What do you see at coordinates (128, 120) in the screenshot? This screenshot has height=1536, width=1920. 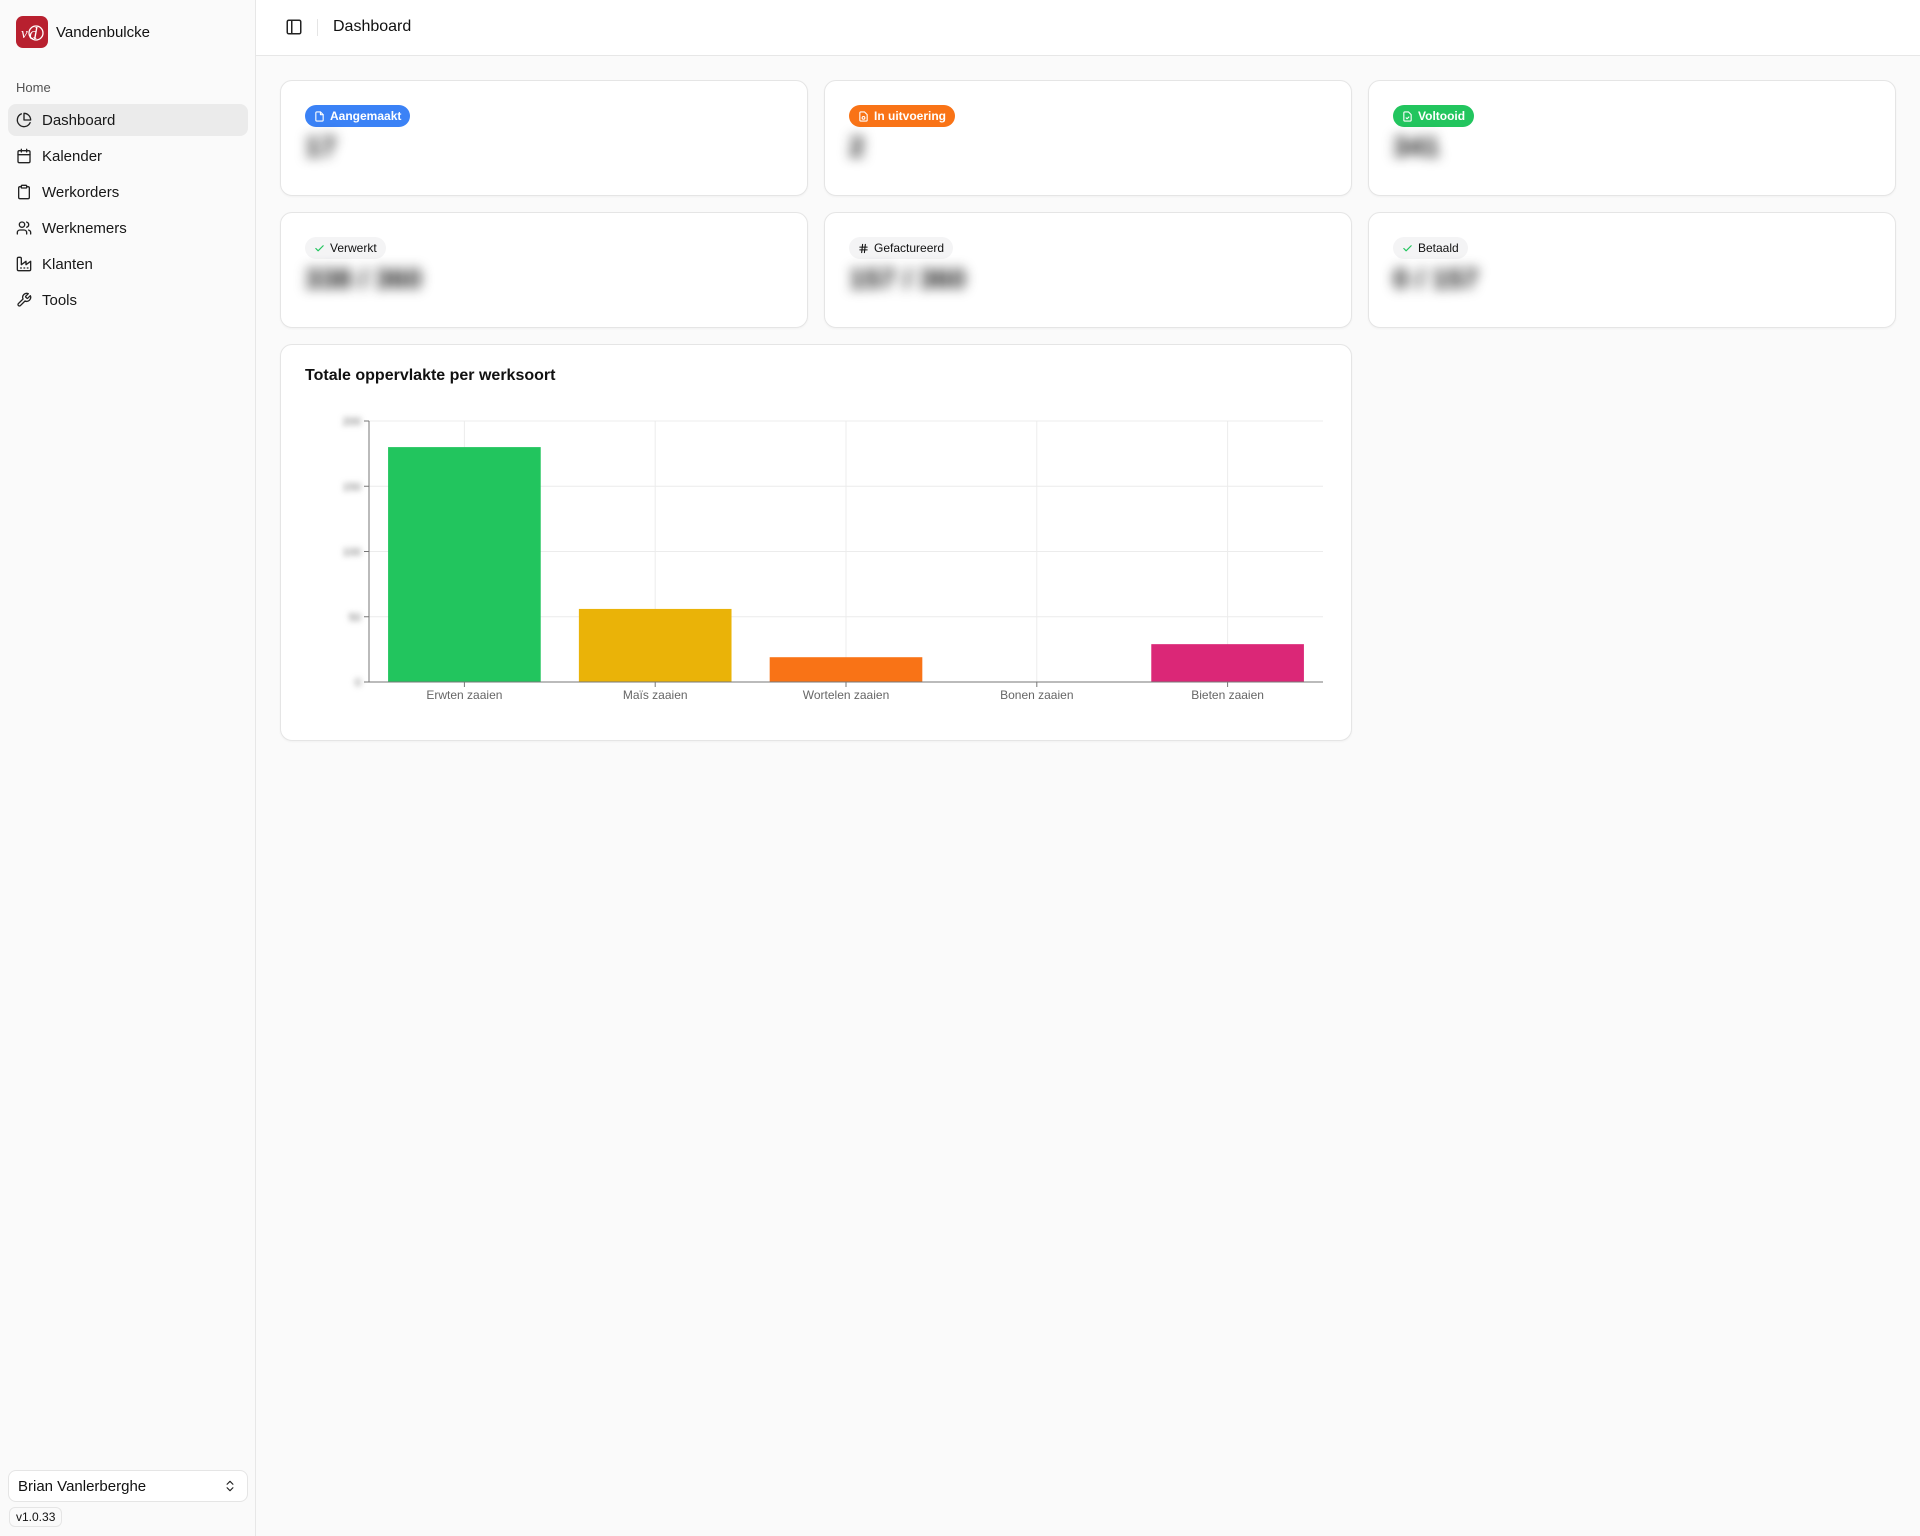 I see `sidebar-item-dashboard: Dashboard` at bounding box center [128, 120].